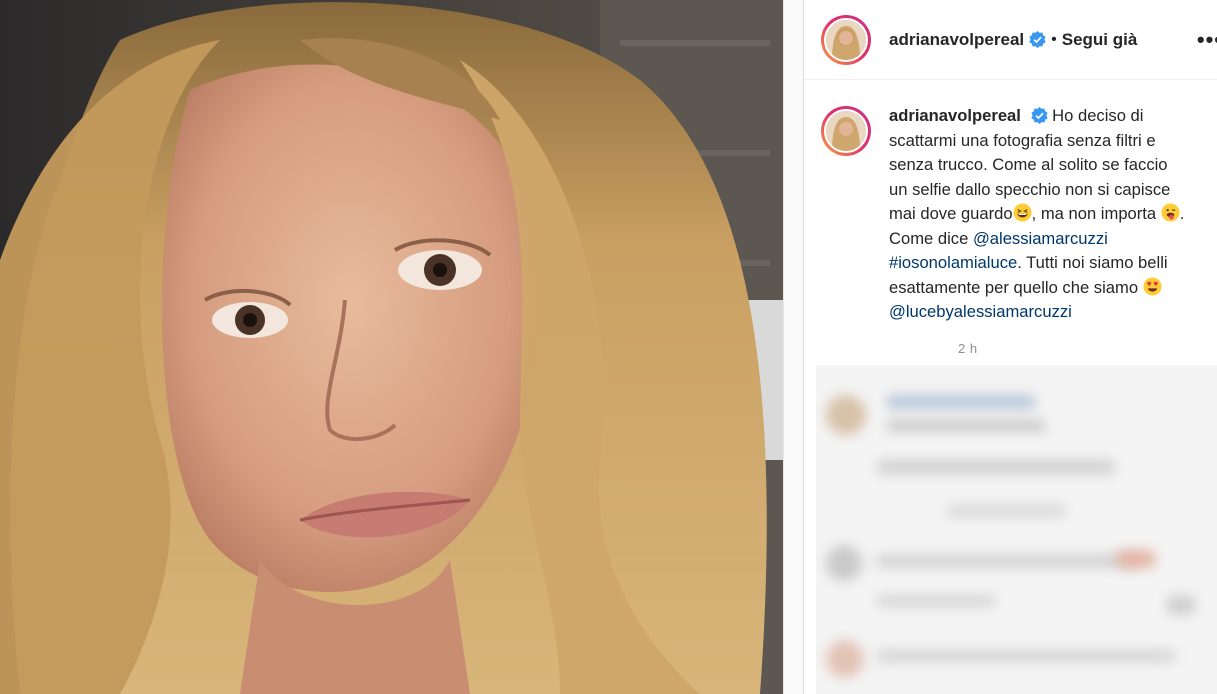  What do you see at coordinates (1040, 238) in the screenshot?
I see `mention-link: @alessiamarcuzzi` at bounding box center [1040, 238].